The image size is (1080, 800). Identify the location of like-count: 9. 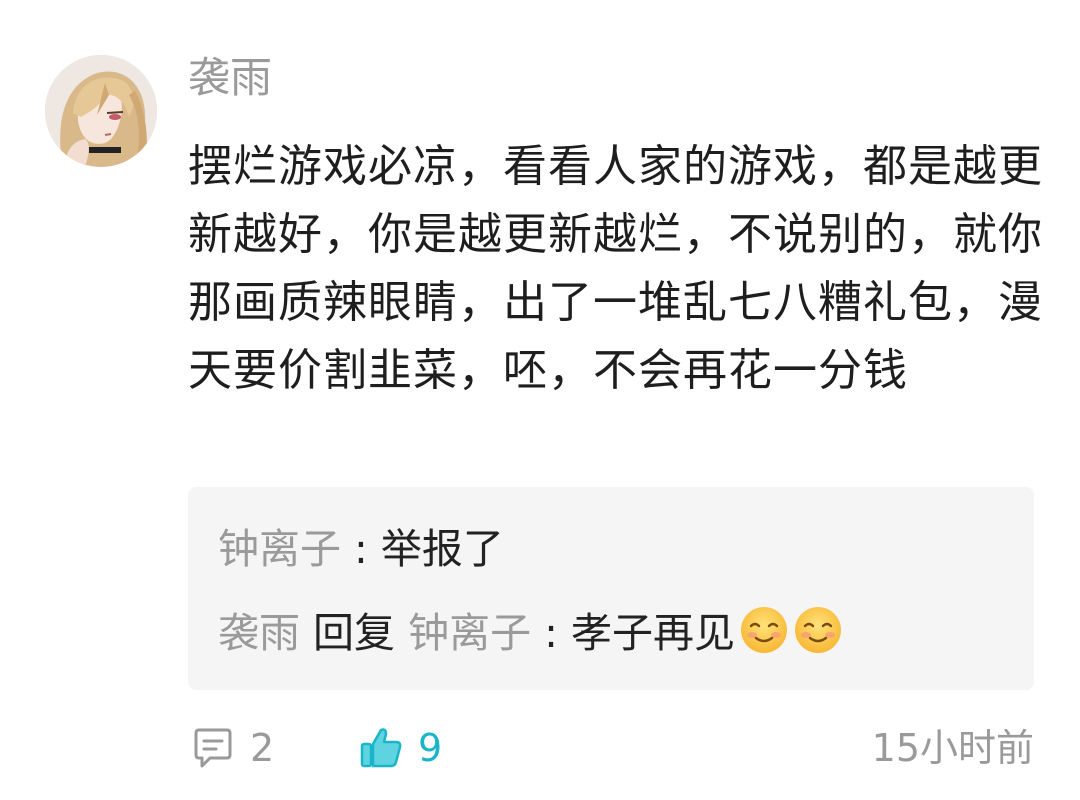
(430, 748).